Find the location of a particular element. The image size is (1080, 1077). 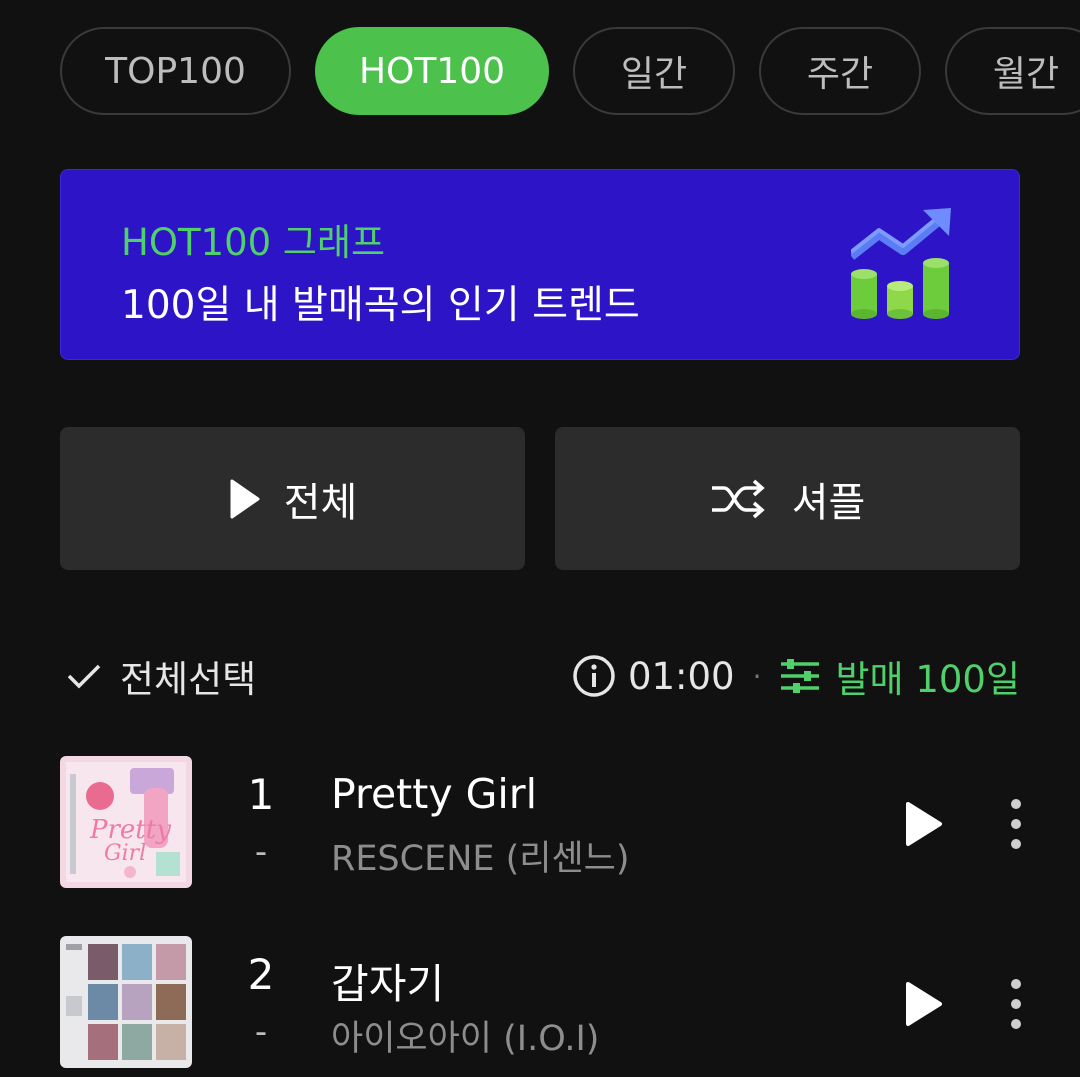

play-all-label: 전체 is located at coordinates (320, 502).